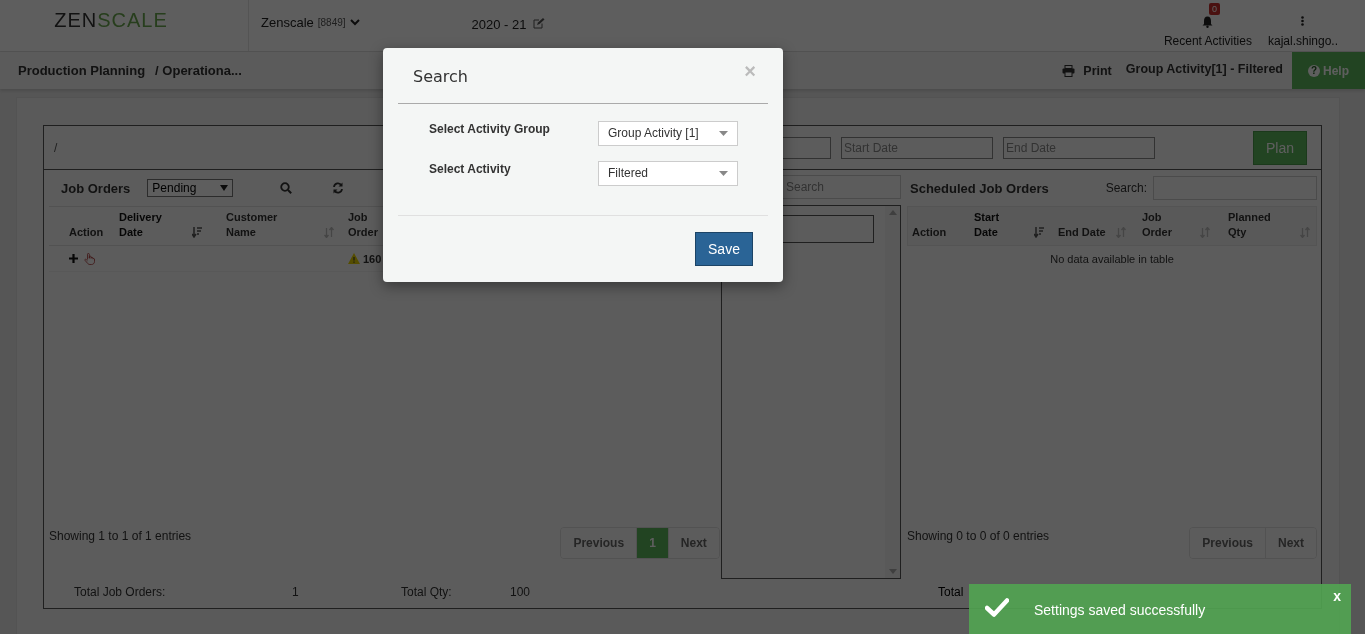  Describe the element at coordinates (520, 592) in the screenshot. I see `total-value: 100` at that location.